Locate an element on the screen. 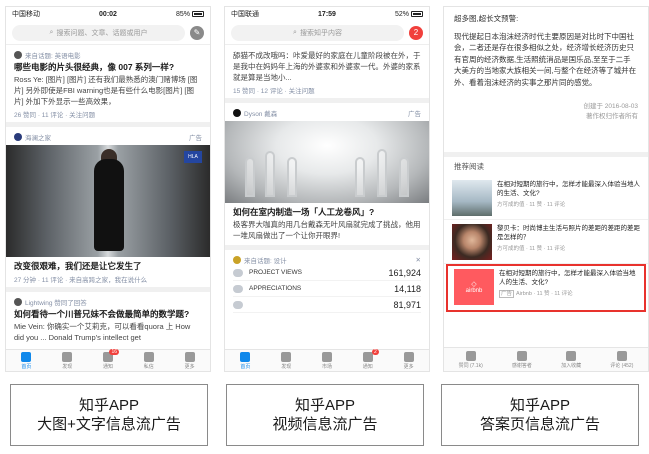 Image resolution: width=649 pixels, height=454 pixels. carrier: 中国联通 is located at coordinates (245, 14).